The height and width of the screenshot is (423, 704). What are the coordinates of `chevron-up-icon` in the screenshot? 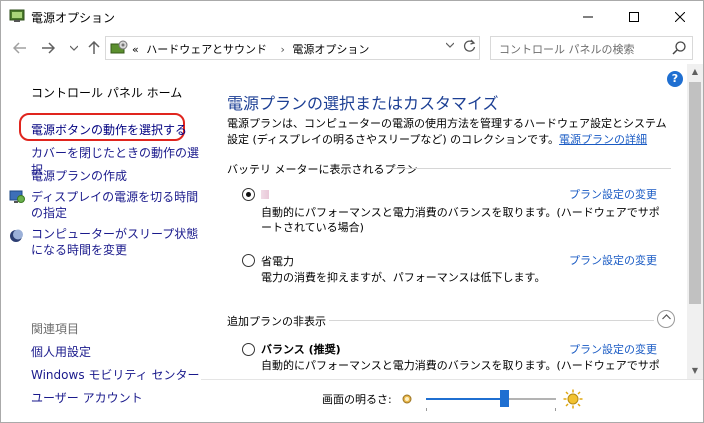 It's located at (666, 317).